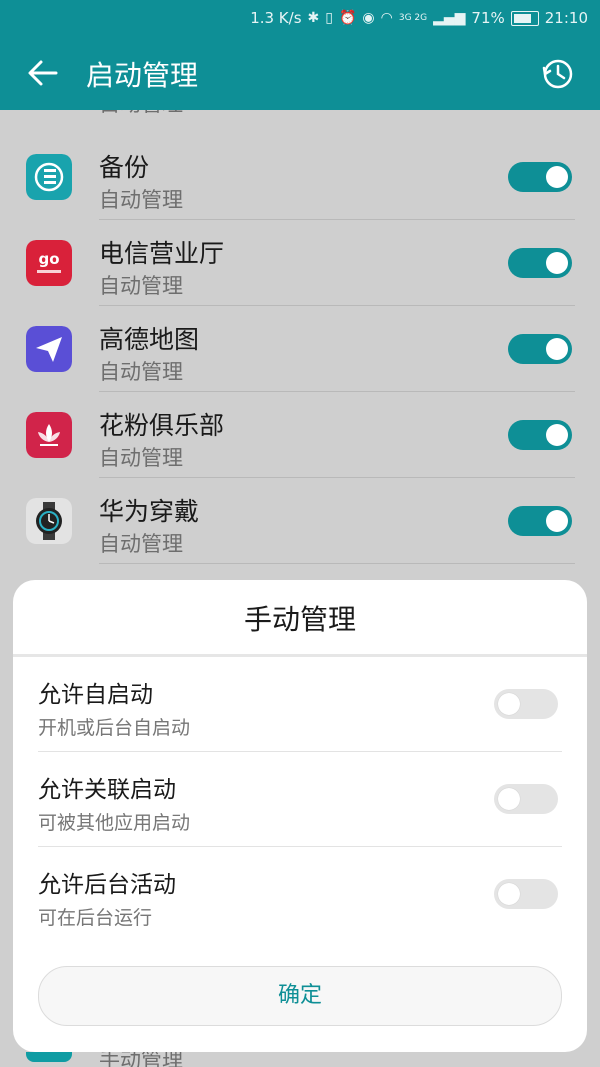 Image resolution: width=600 pixels, height=1067 pixels. What do you see at coordinates (368, 18) in the screenshot?
I see `eye-comfort-icon: ◉` at bounding box center [368, 18].